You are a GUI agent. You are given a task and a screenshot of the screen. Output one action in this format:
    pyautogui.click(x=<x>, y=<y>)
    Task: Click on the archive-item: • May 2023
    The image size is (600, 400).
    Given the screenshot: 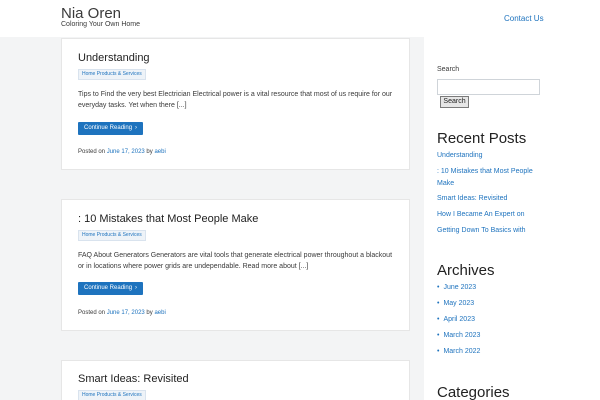 What is the action you would take?
    pyautogui.click(x=455, y=303)
    